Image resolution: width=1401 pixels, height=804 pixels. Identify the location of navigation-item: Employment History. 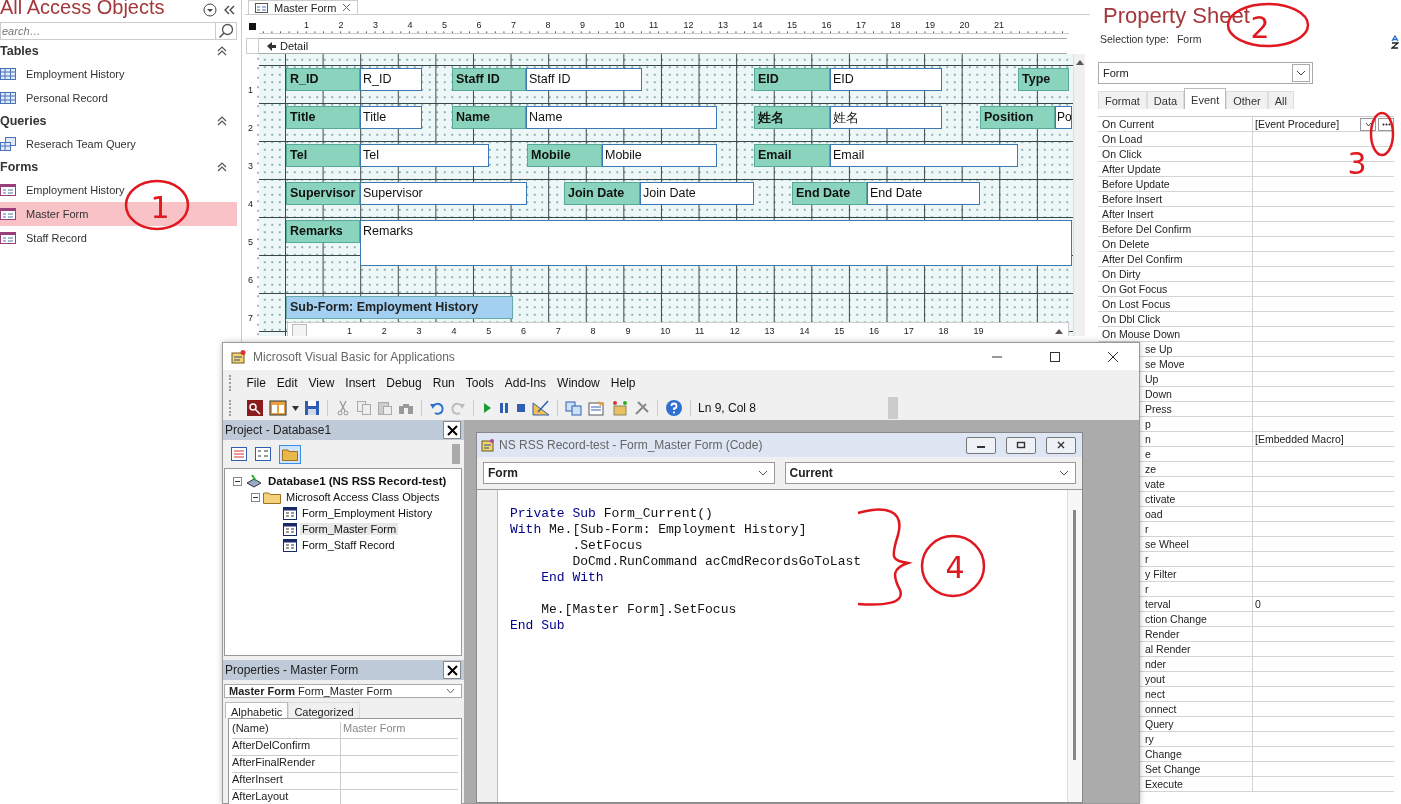
(64, 190).